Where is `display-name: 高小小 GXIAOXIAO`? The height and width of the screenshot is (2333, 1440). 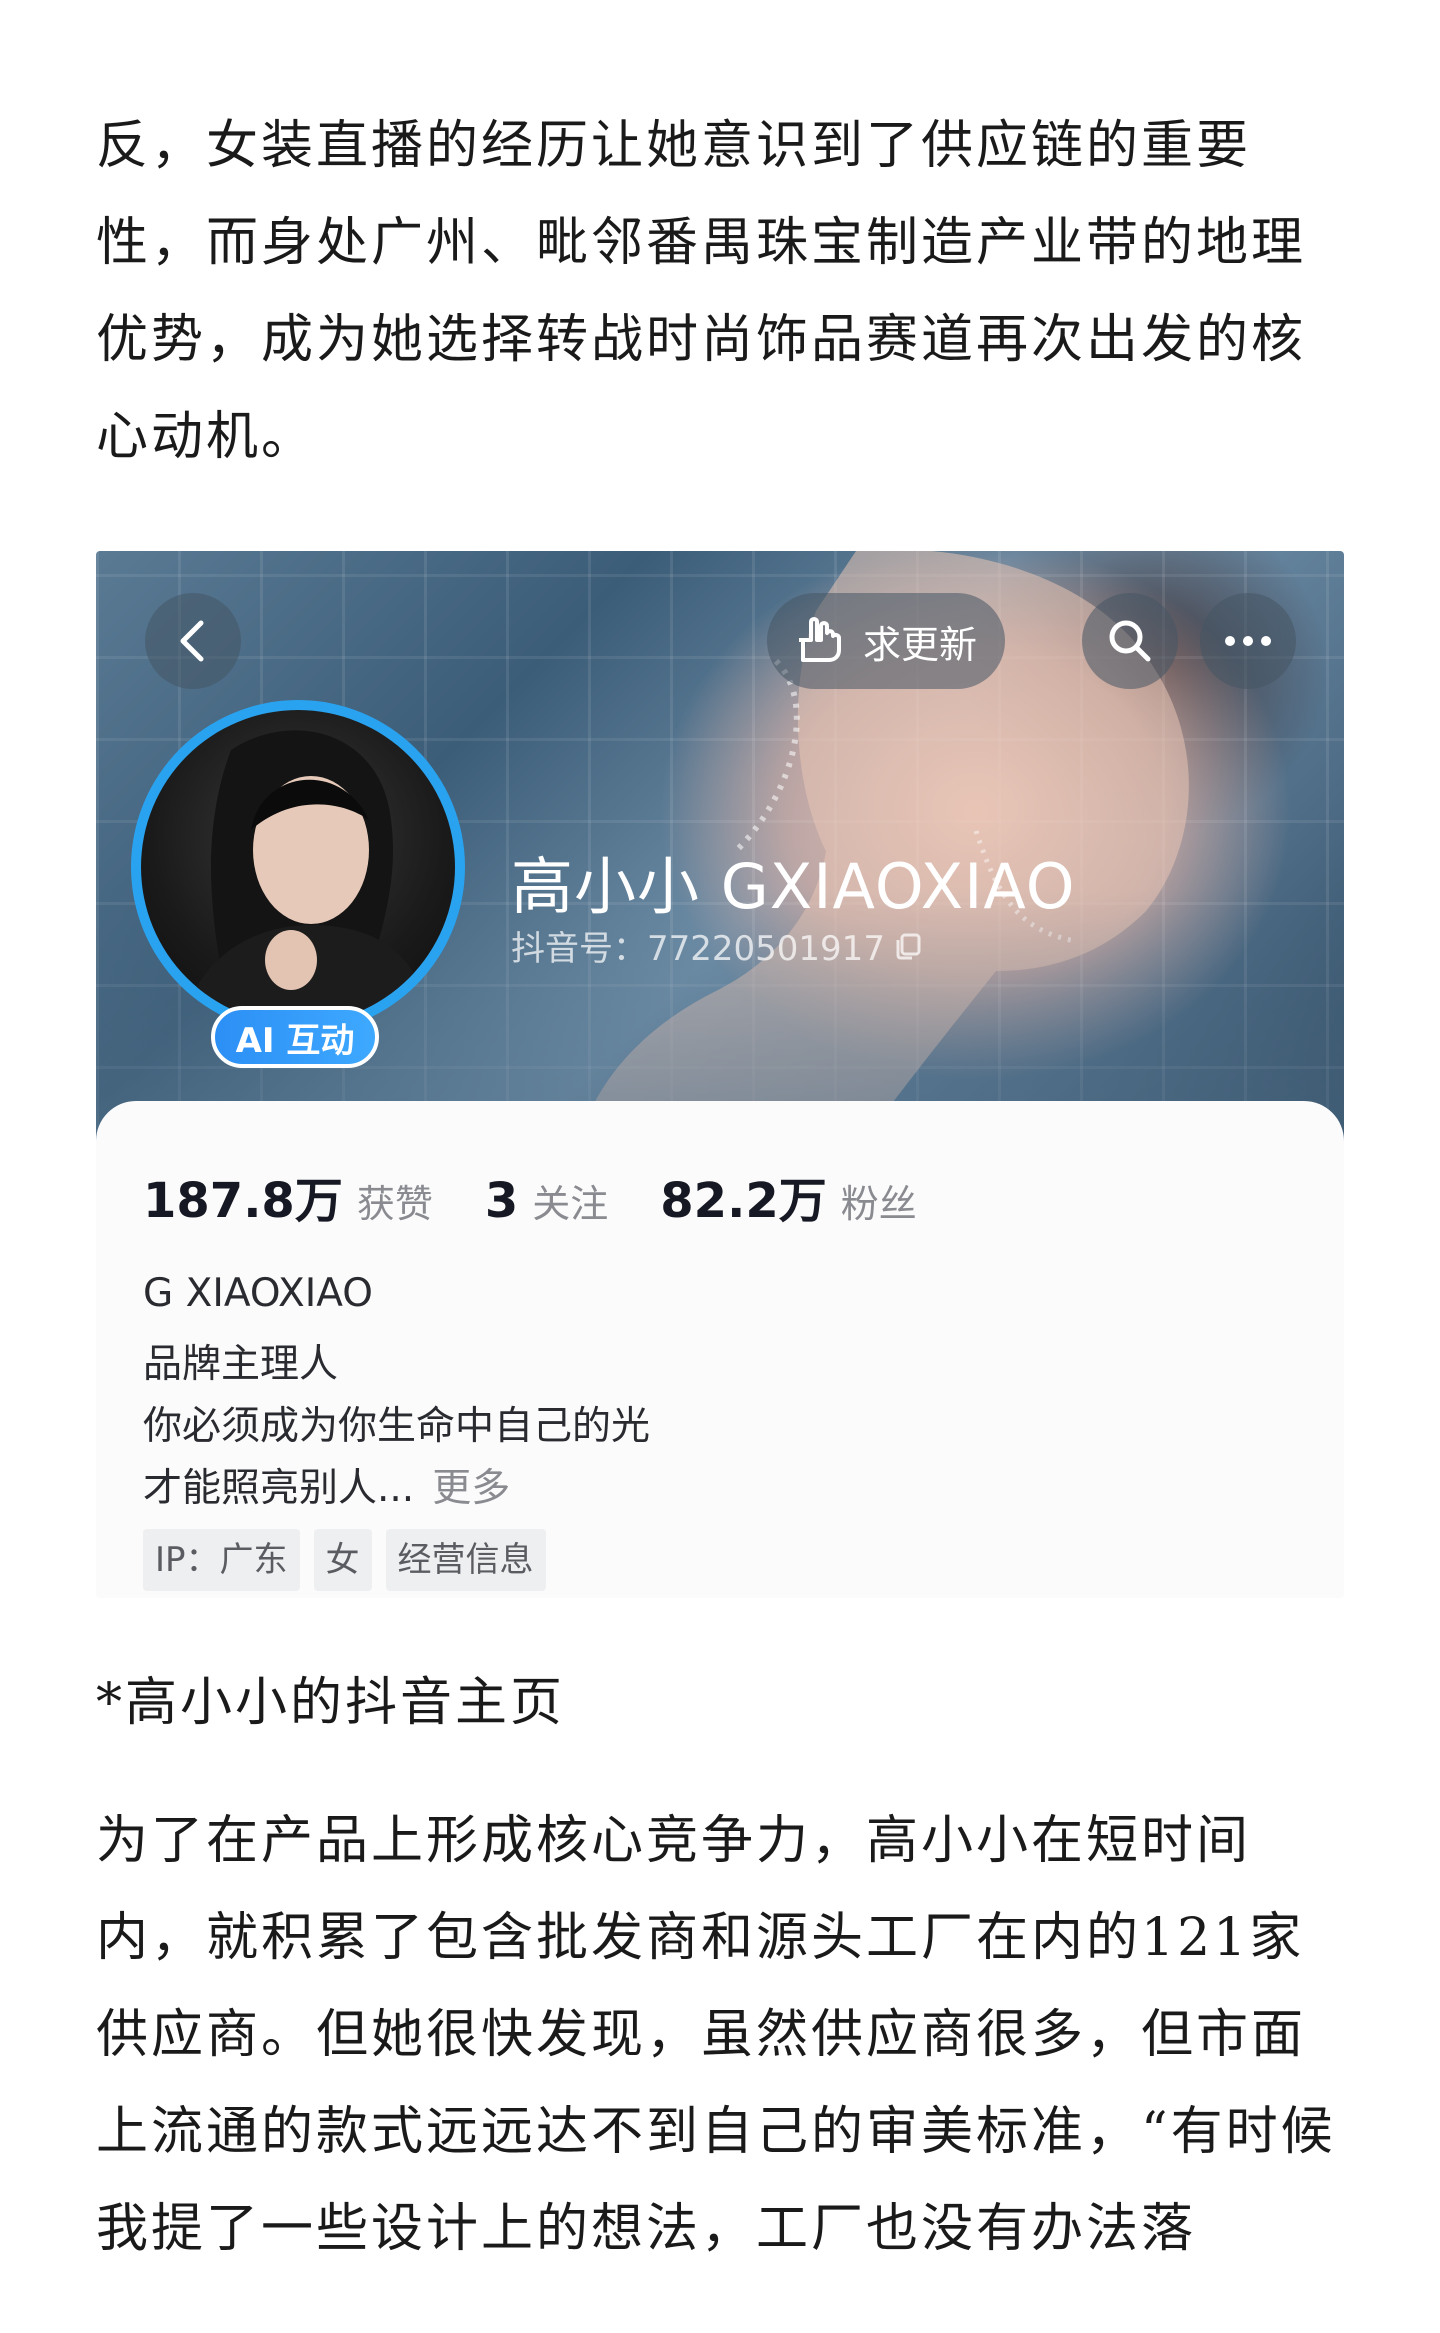
display-name: 高小小 GXIAOXIAO is located at coordinates (793, 886).